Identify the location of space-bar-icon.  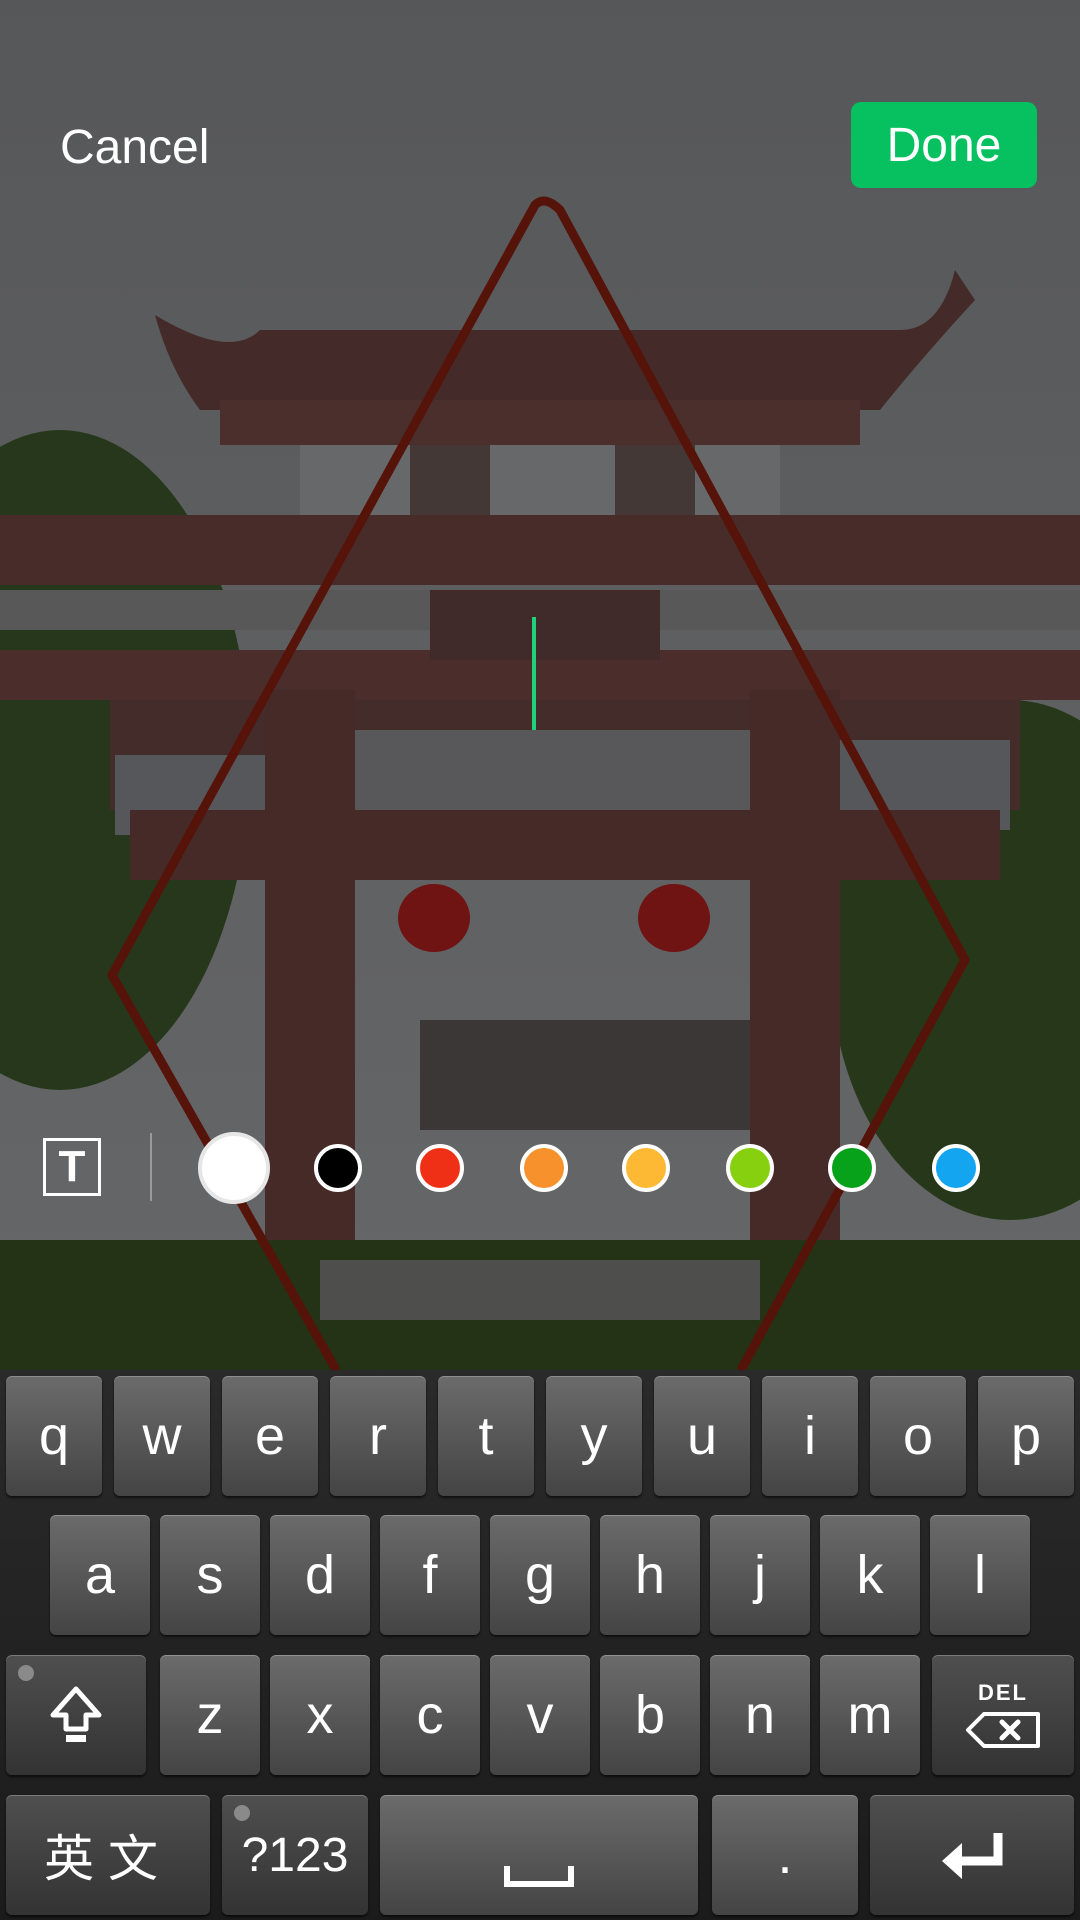
(539, 1876).